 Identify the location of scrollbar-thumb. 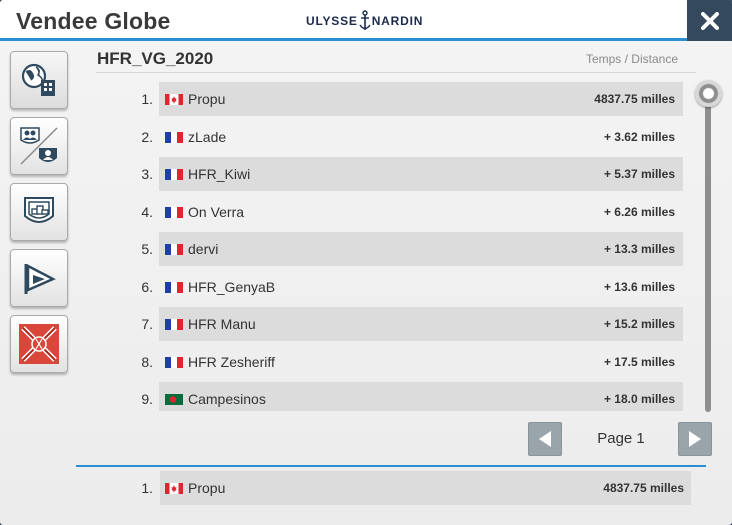
(708, 93).